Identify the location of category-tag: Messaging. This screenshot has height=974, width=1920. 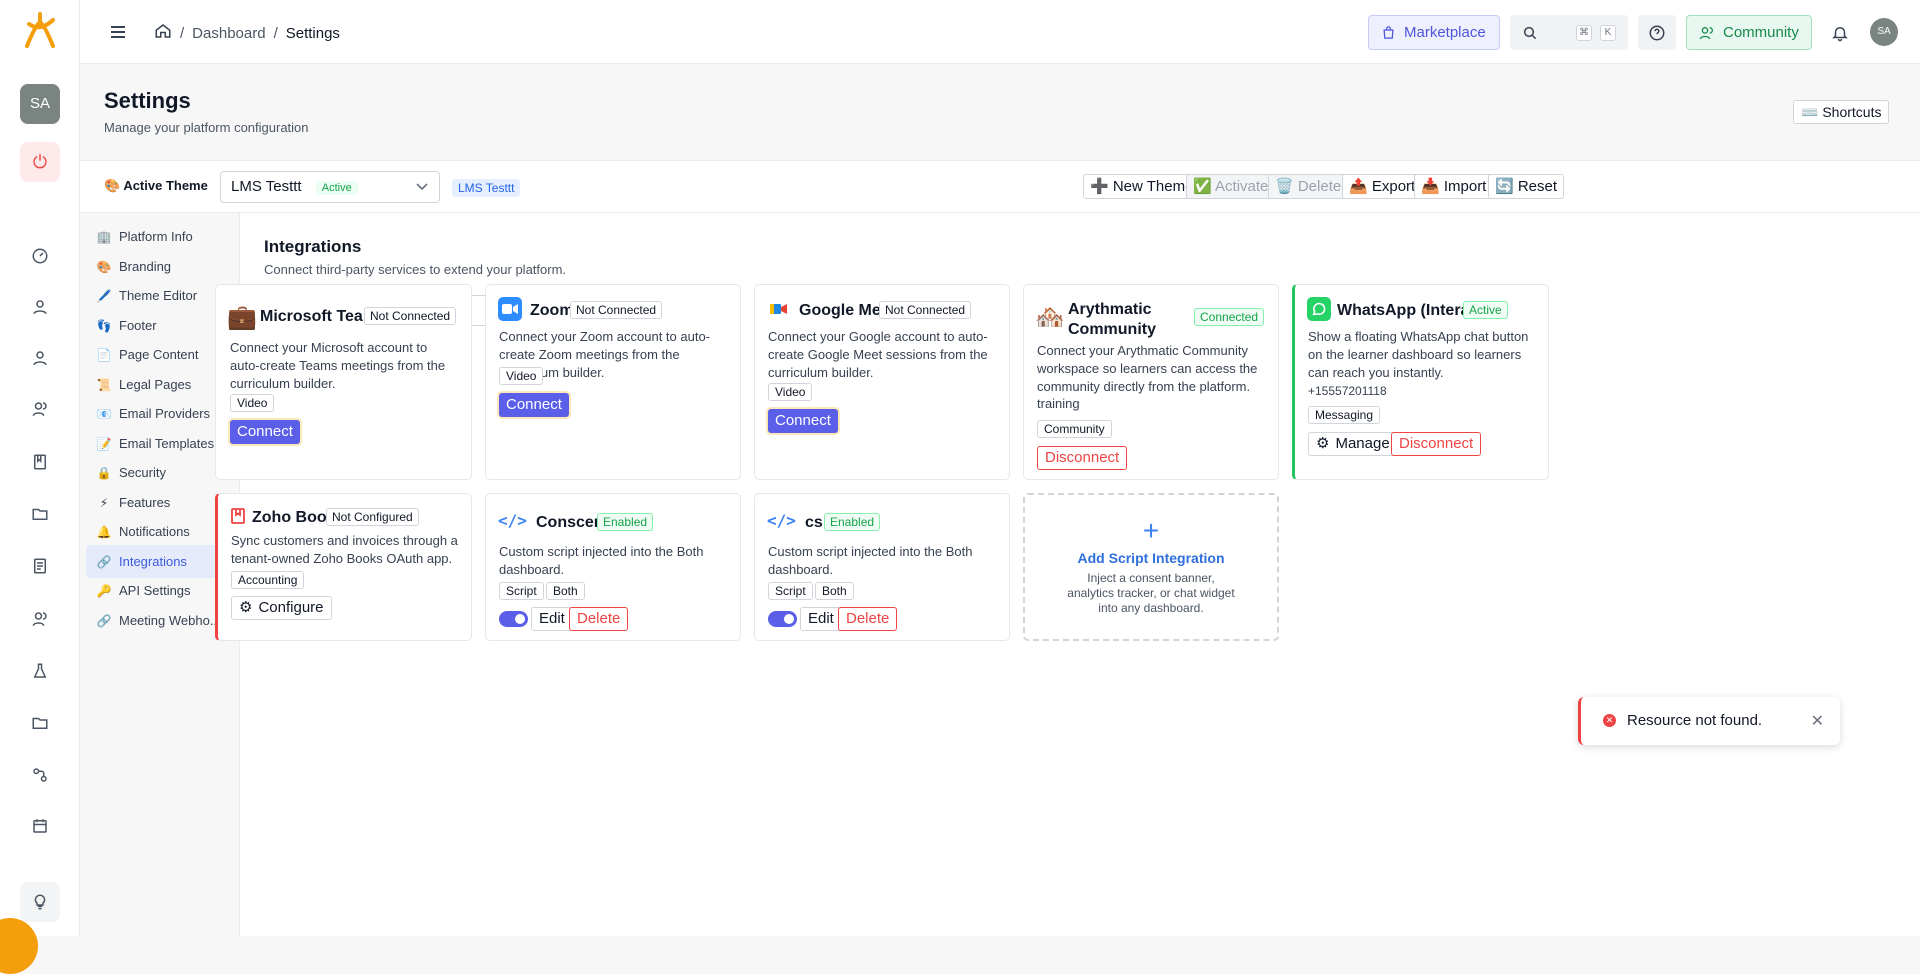
(1344, 415).